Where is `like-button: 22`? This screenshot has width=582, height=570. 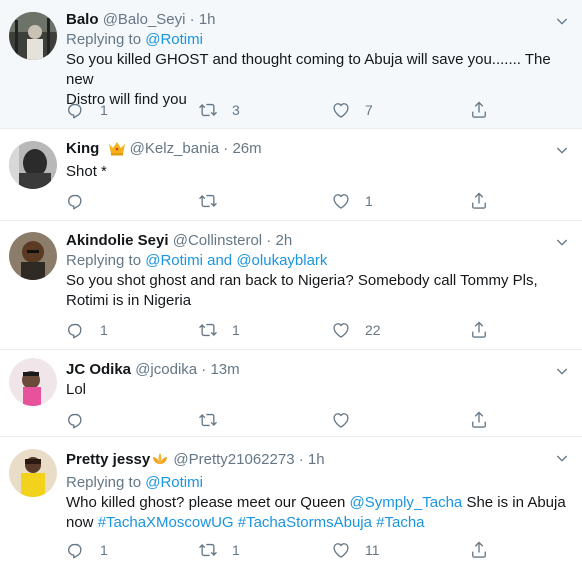 like-button: 22 is located at coordinates (356, 330).